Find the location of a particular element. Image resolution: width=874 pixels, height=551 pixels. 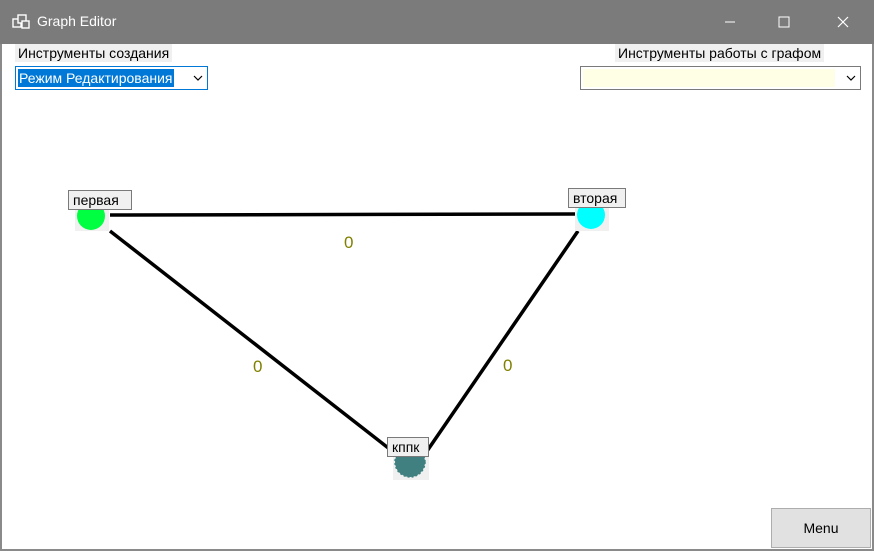

edge-weight-first-third: 0 is located at coordinates (257, 366).